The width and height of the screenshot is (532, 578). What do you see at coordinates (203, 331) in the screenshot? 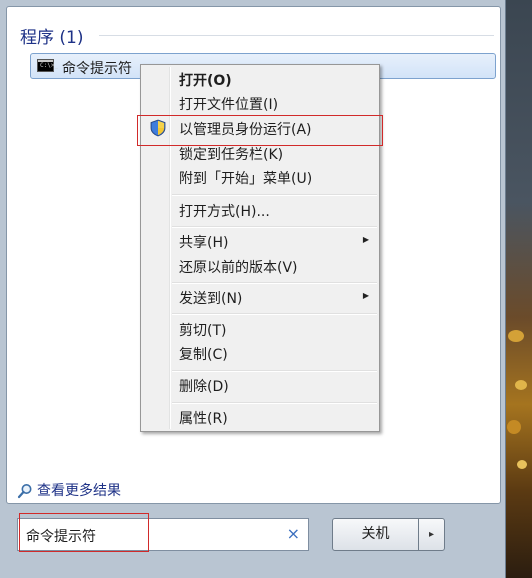
I see `menu-item-label: 剪切(T)` at bounding box center [203, 331].